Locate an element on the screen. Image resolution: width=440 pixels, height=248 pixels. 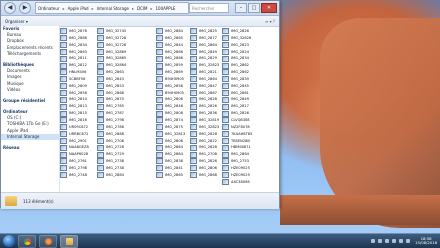
taskbar-firefox is located at coordinates (48, 241).